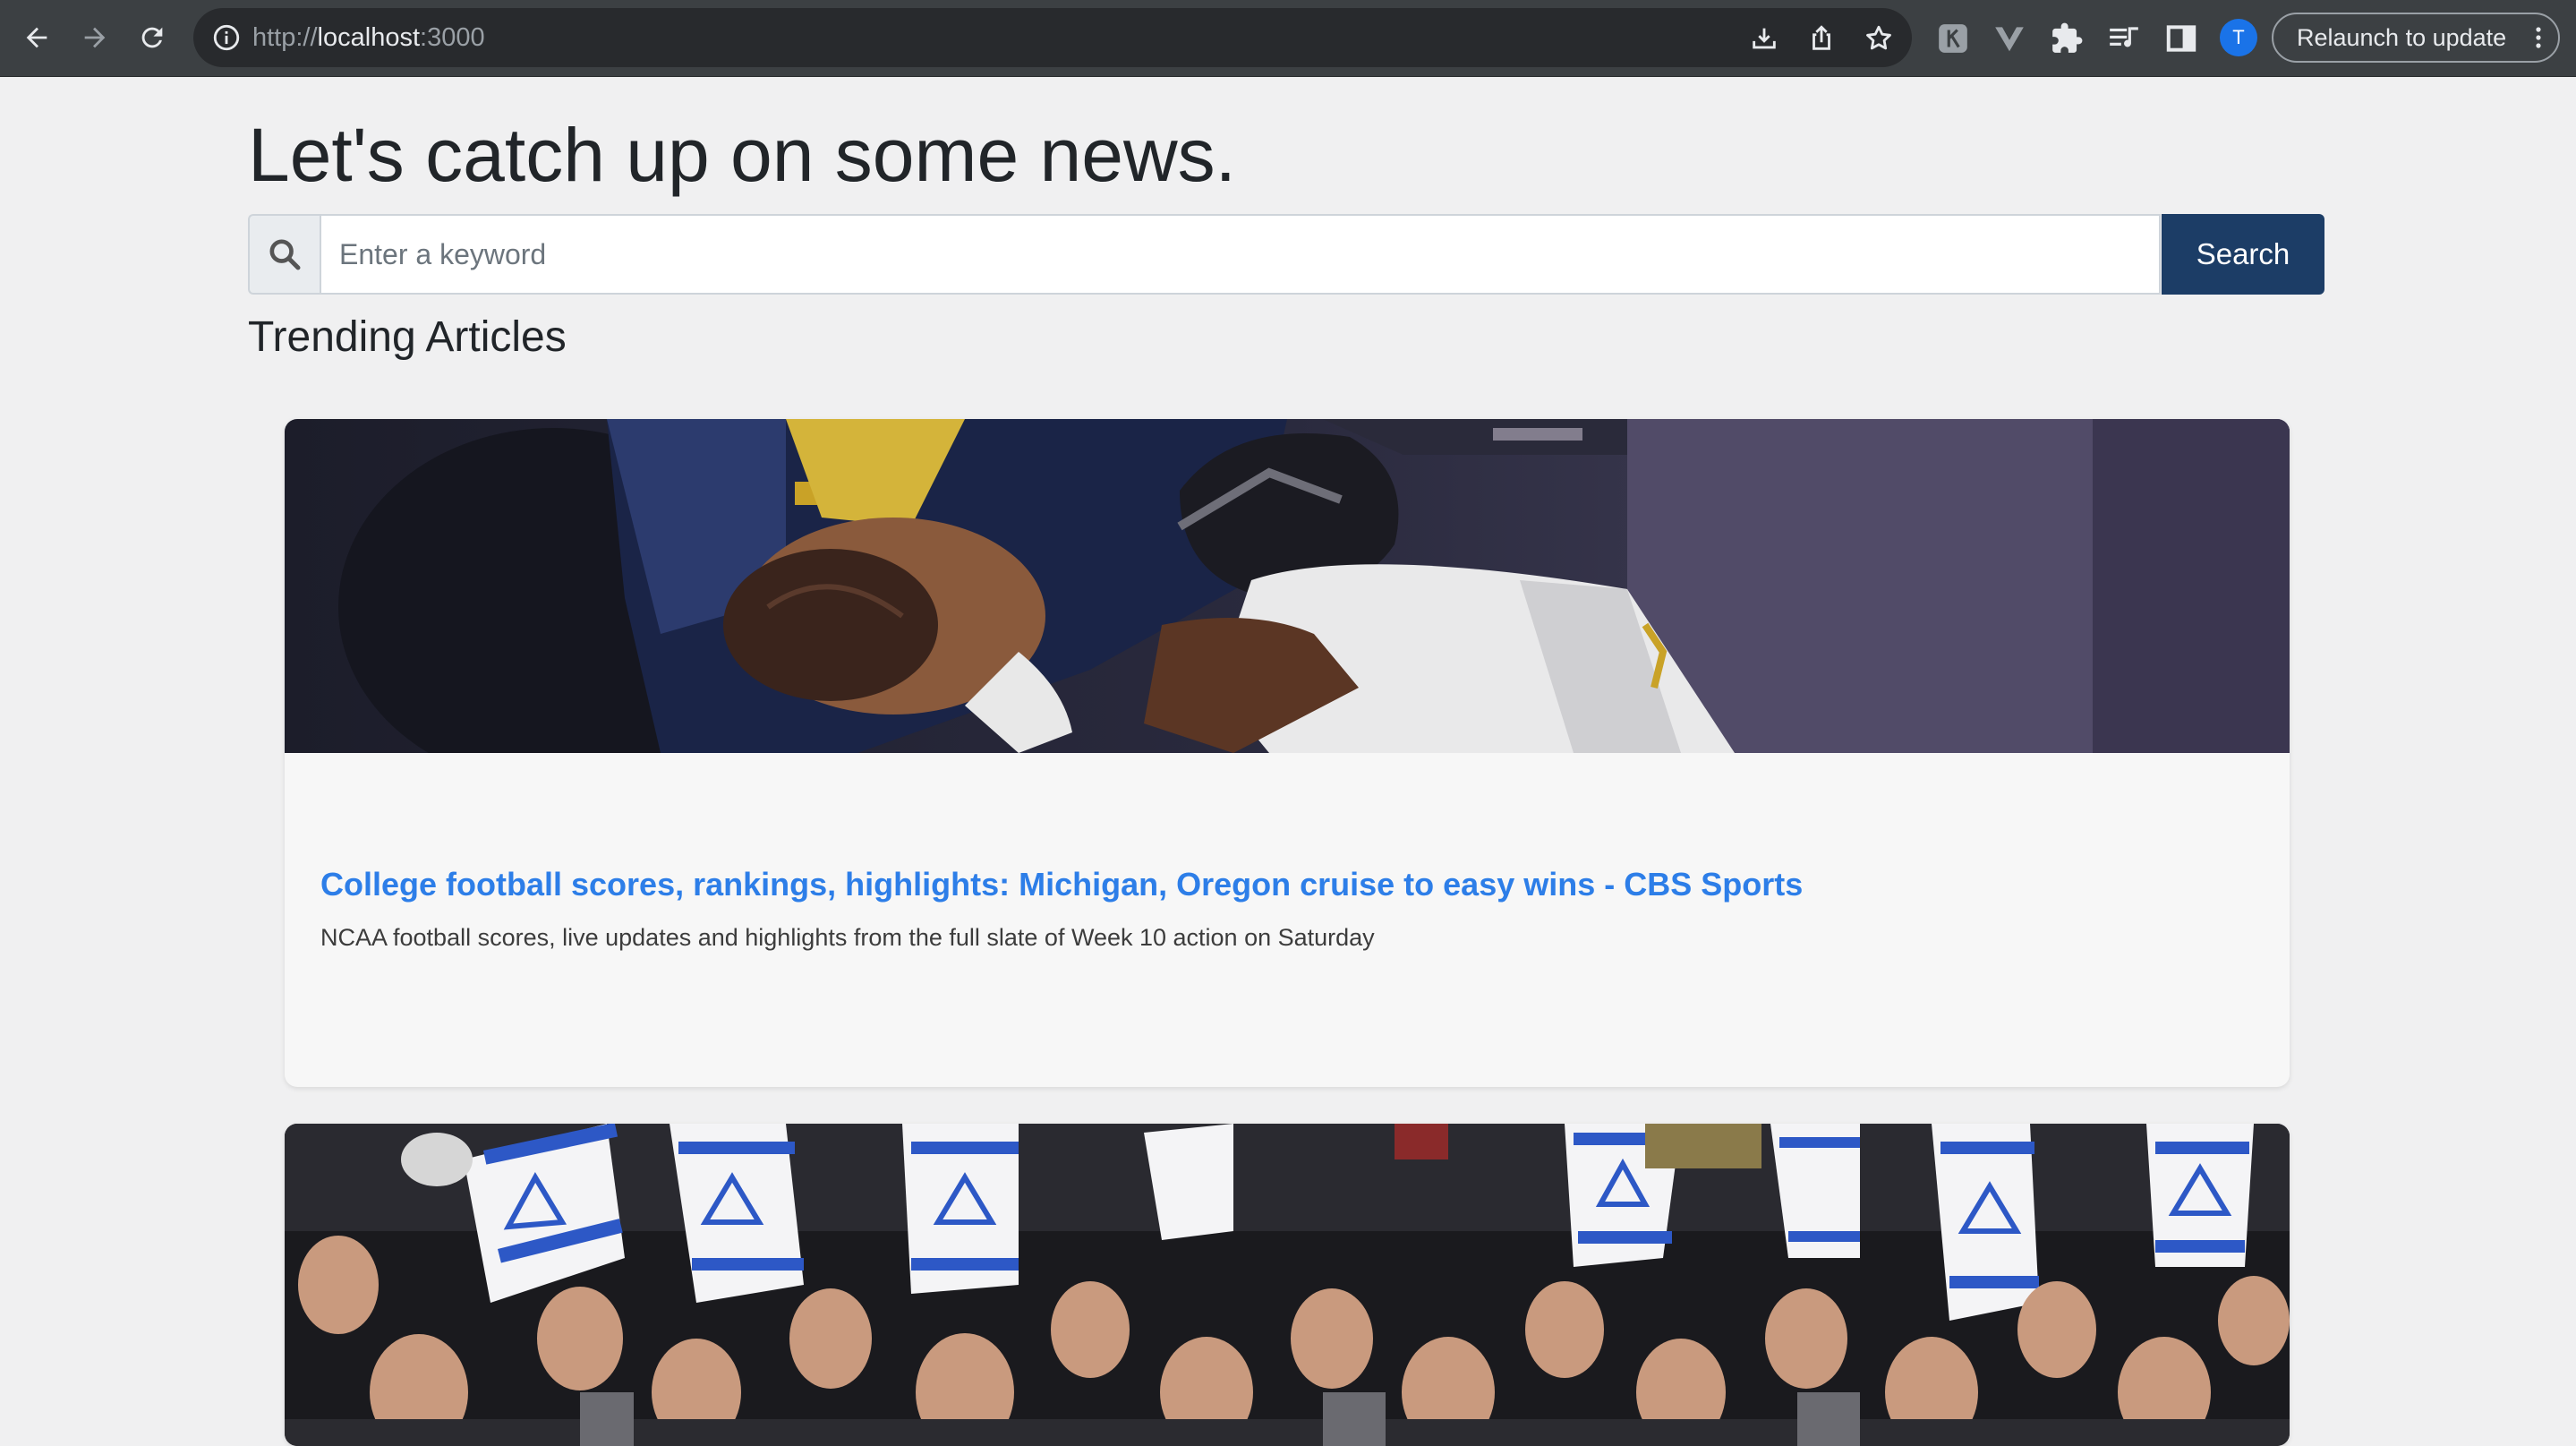  What do you see at coordinates (1953, 38) in the screenshot?
I see `extension-1-icon` at bounding box center [1953, 38].